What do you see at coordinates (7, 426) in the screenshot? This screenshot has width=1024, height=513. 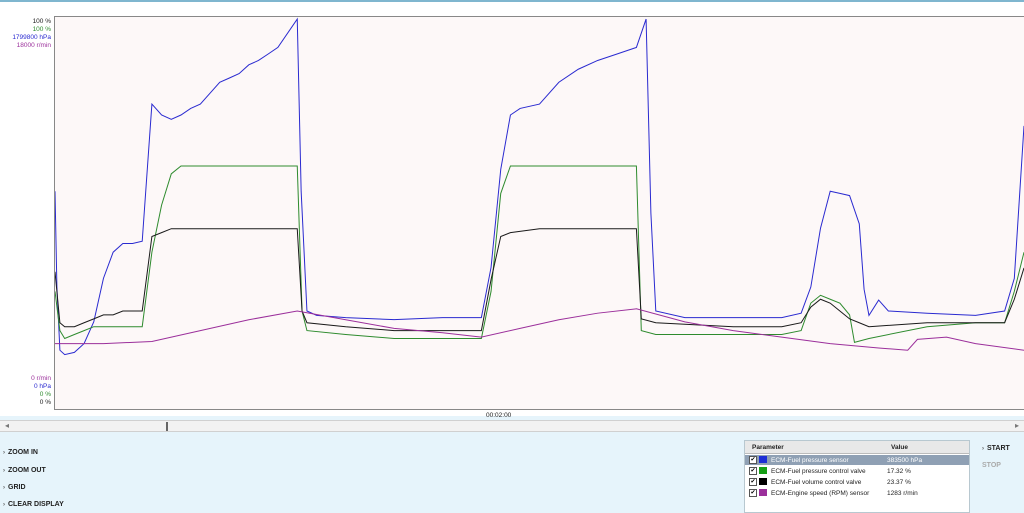 I see `scroll-left-arrow-icon: ◂` at bounding box center [7, 426].